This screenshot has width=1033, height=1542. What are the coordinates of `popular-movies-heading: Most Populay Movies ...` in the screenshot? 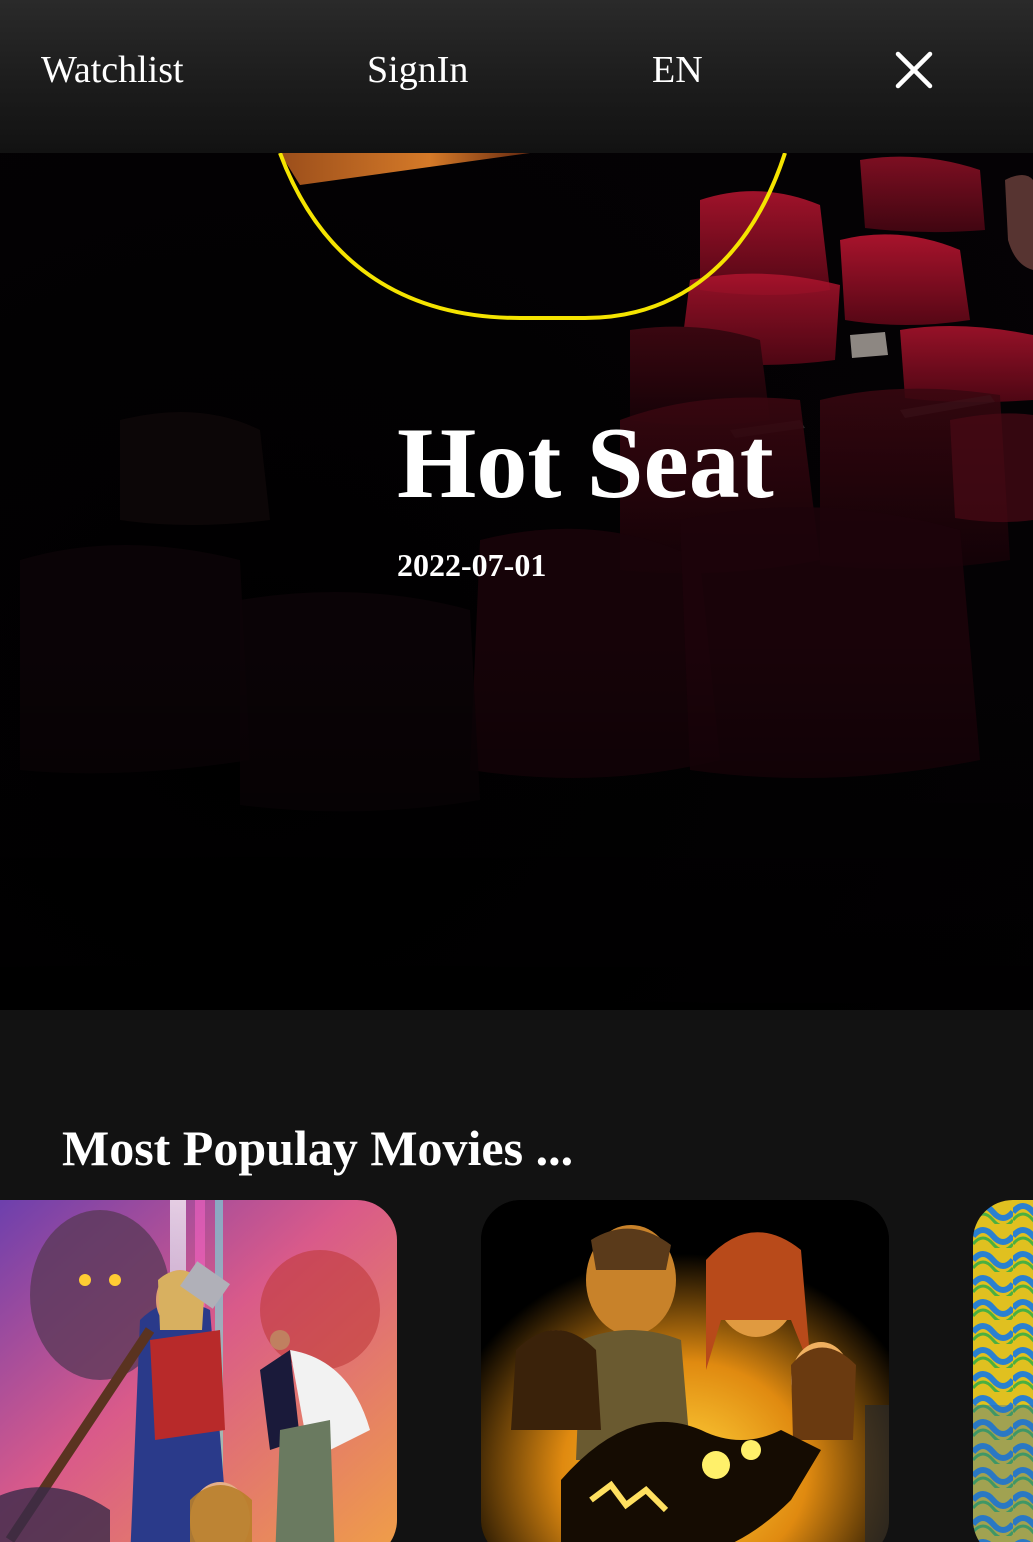 It's located at (318, 1148).